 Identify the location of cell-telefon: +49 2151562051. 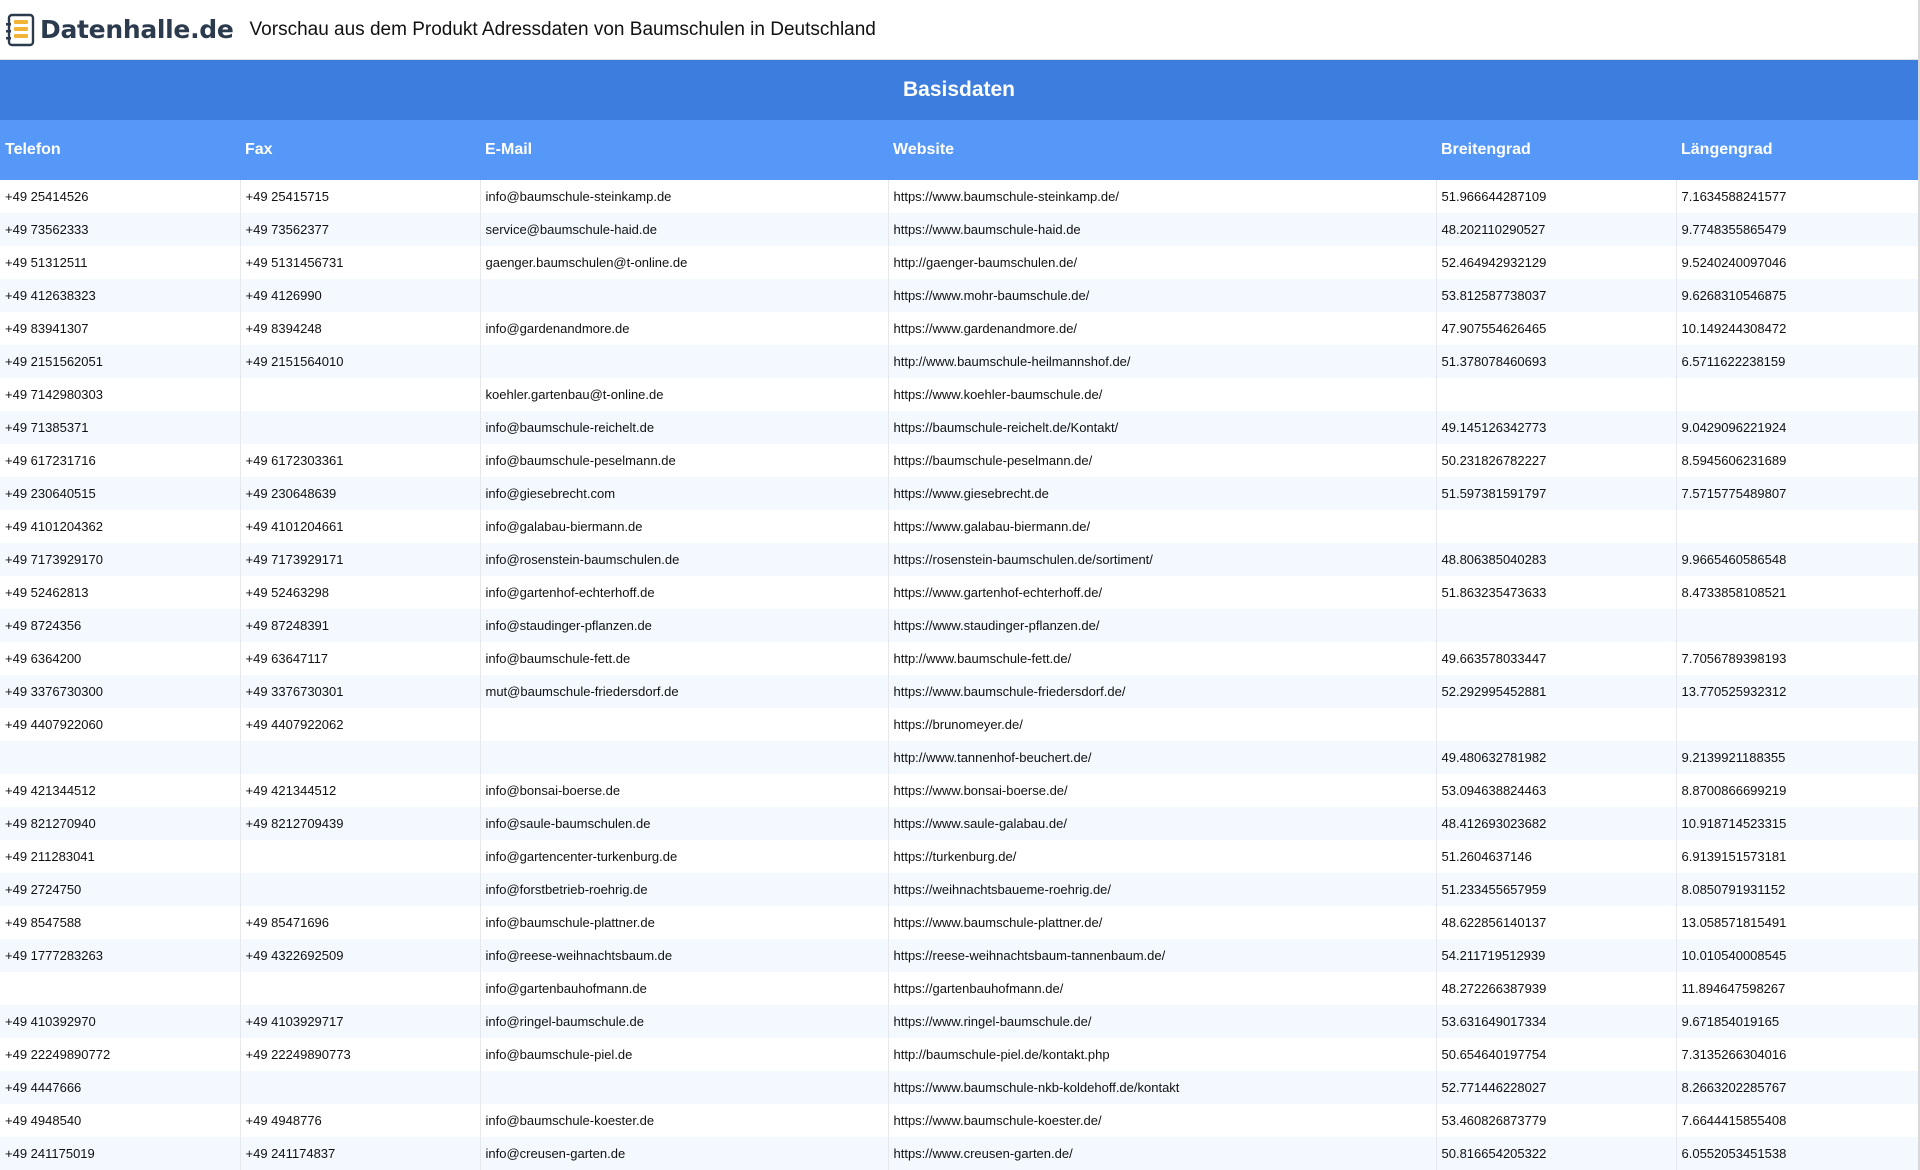
(120, 361).